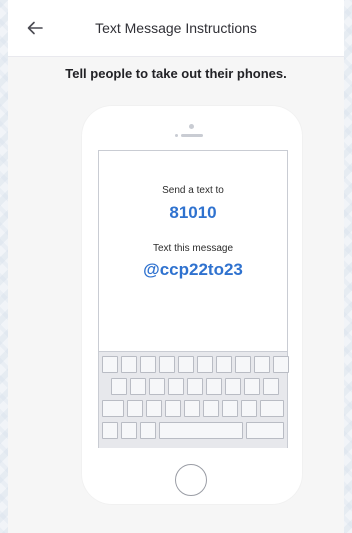 Image resolution: width=352 pixels, height=533 pixels. Describe the element at coordinates (176, 135) in the screenshot. I see `phone-sensor` at that location.